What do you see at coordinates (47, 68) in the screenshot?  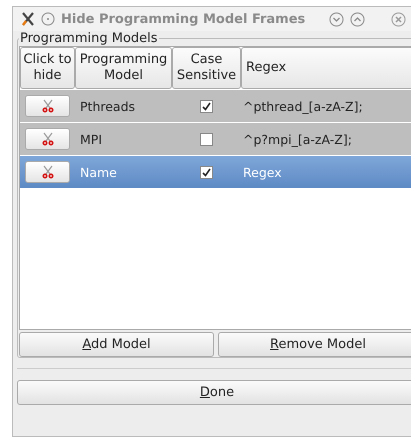 I see `column-header: Click to hide` at bounding box center [47, 68].